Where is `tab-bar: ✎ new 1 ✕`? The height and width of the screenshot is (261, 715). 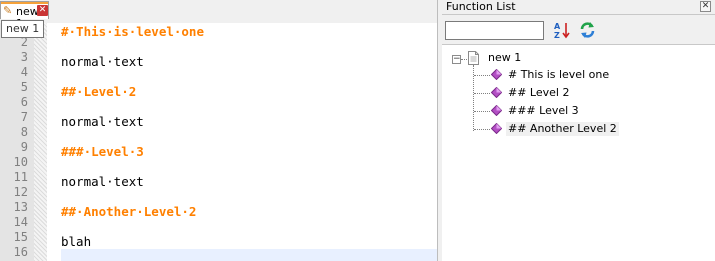 tab-bar: ✎ new 1 ✕ is located at coordinates (218, 15).